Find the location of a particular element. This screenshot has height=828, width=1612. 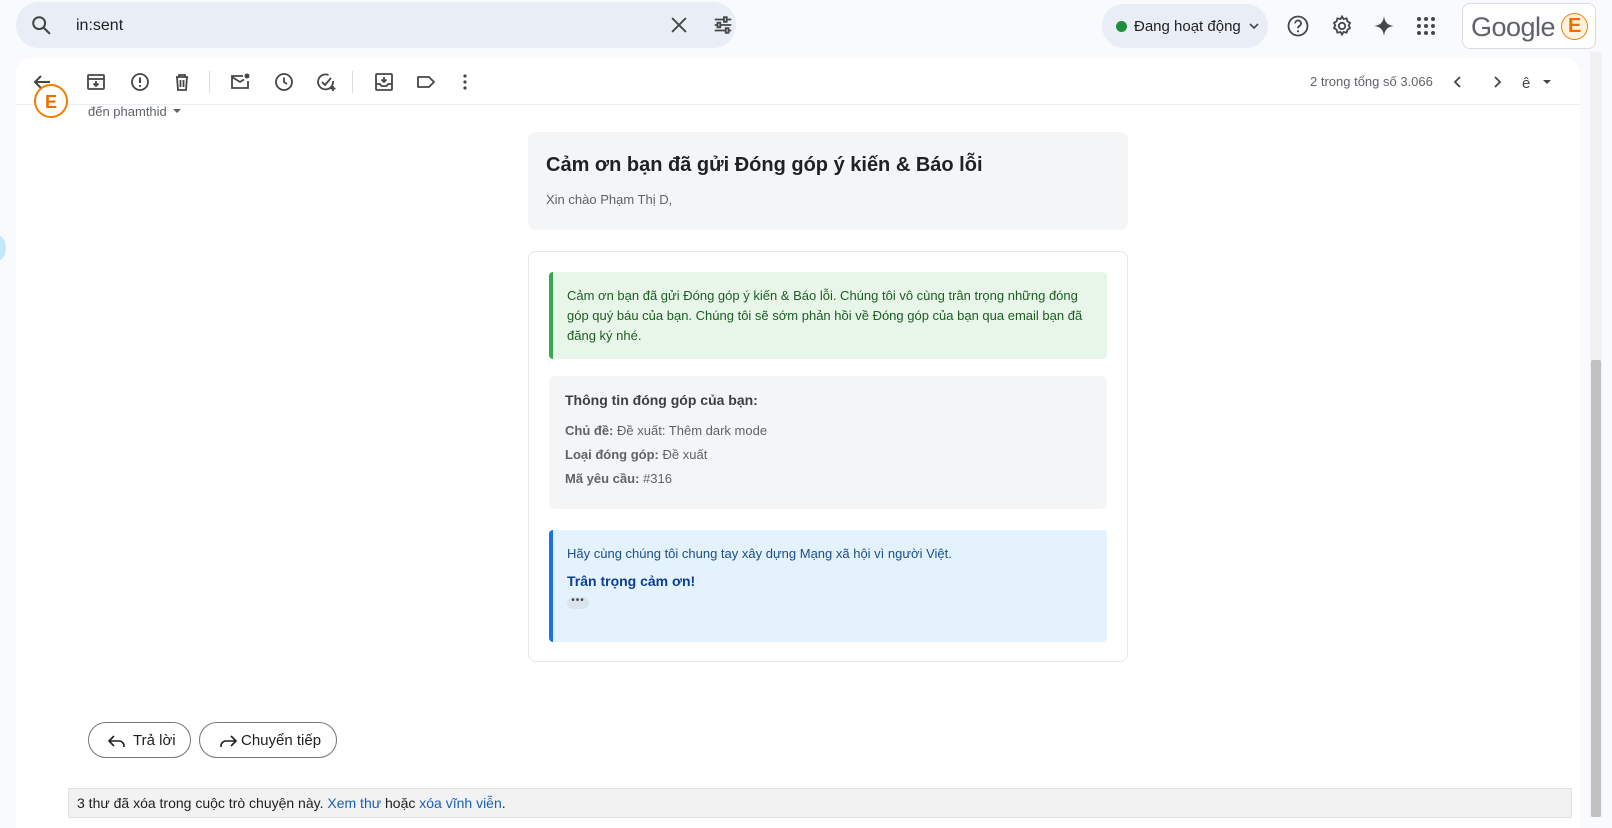

recipient-details: đến phamthid is located at coordinates (136, 111).